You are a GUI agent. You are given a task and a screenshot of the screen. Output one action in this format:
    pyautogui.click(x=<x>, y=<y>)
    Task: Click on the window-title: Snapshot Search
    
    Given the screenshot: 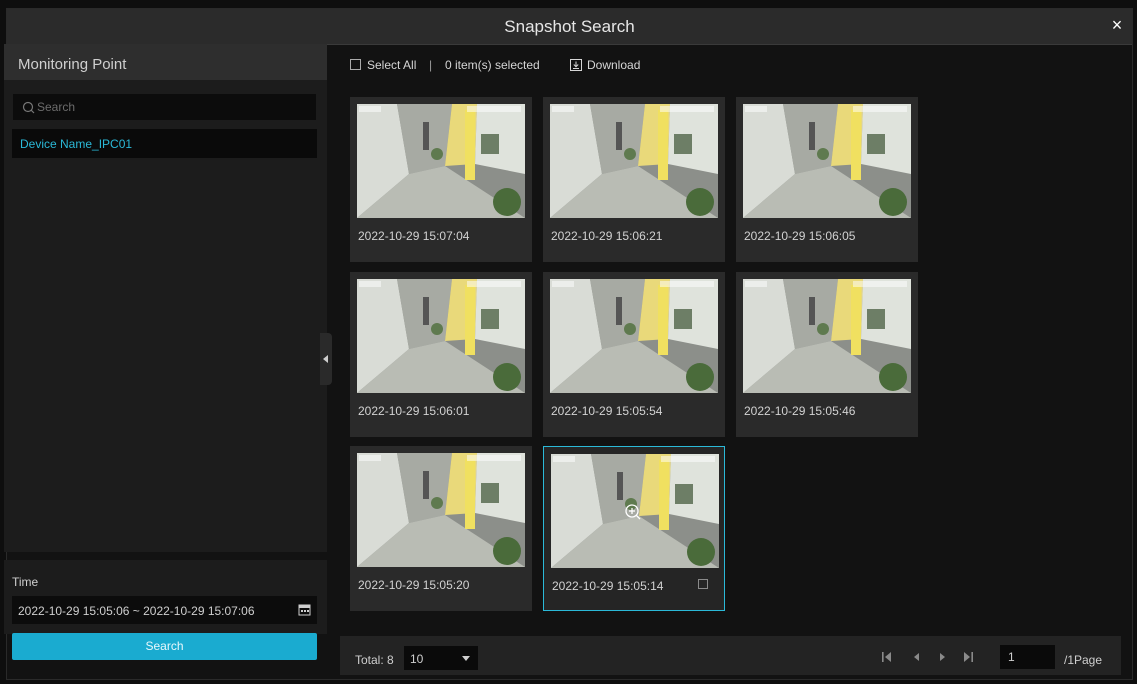 What is the action you would take?
    pyautogui.click(x=569, y=26)
    